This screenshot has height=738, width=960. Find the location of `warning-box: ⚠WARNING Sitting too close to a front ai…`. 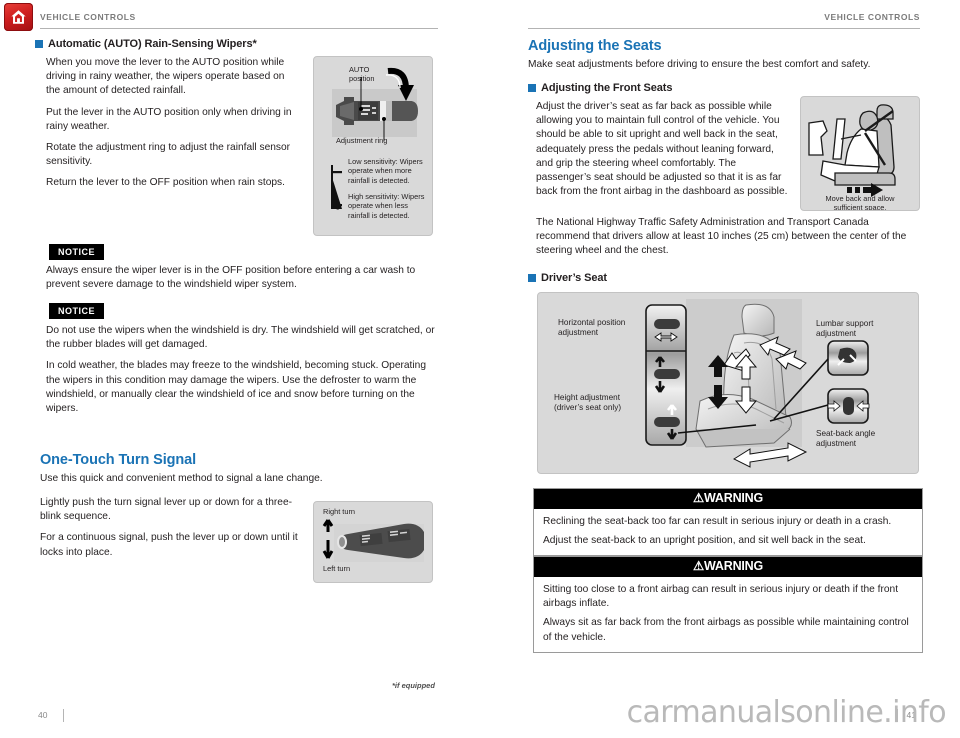

warning-box: ⚠WARNING Sitting too close to a front ai… is located at coordinates (728, 604).